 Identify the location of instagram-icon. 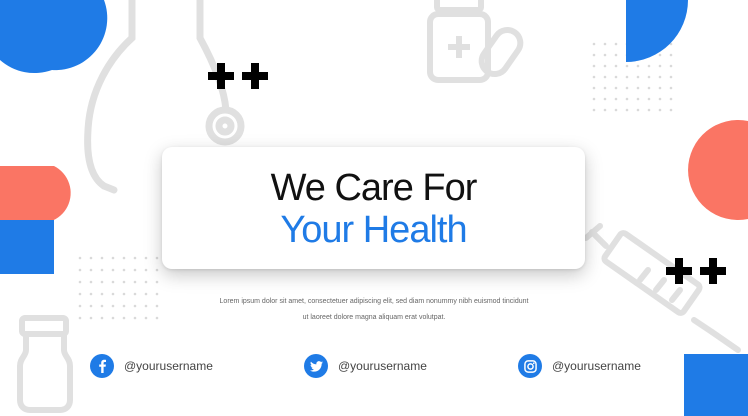
(530, 366).